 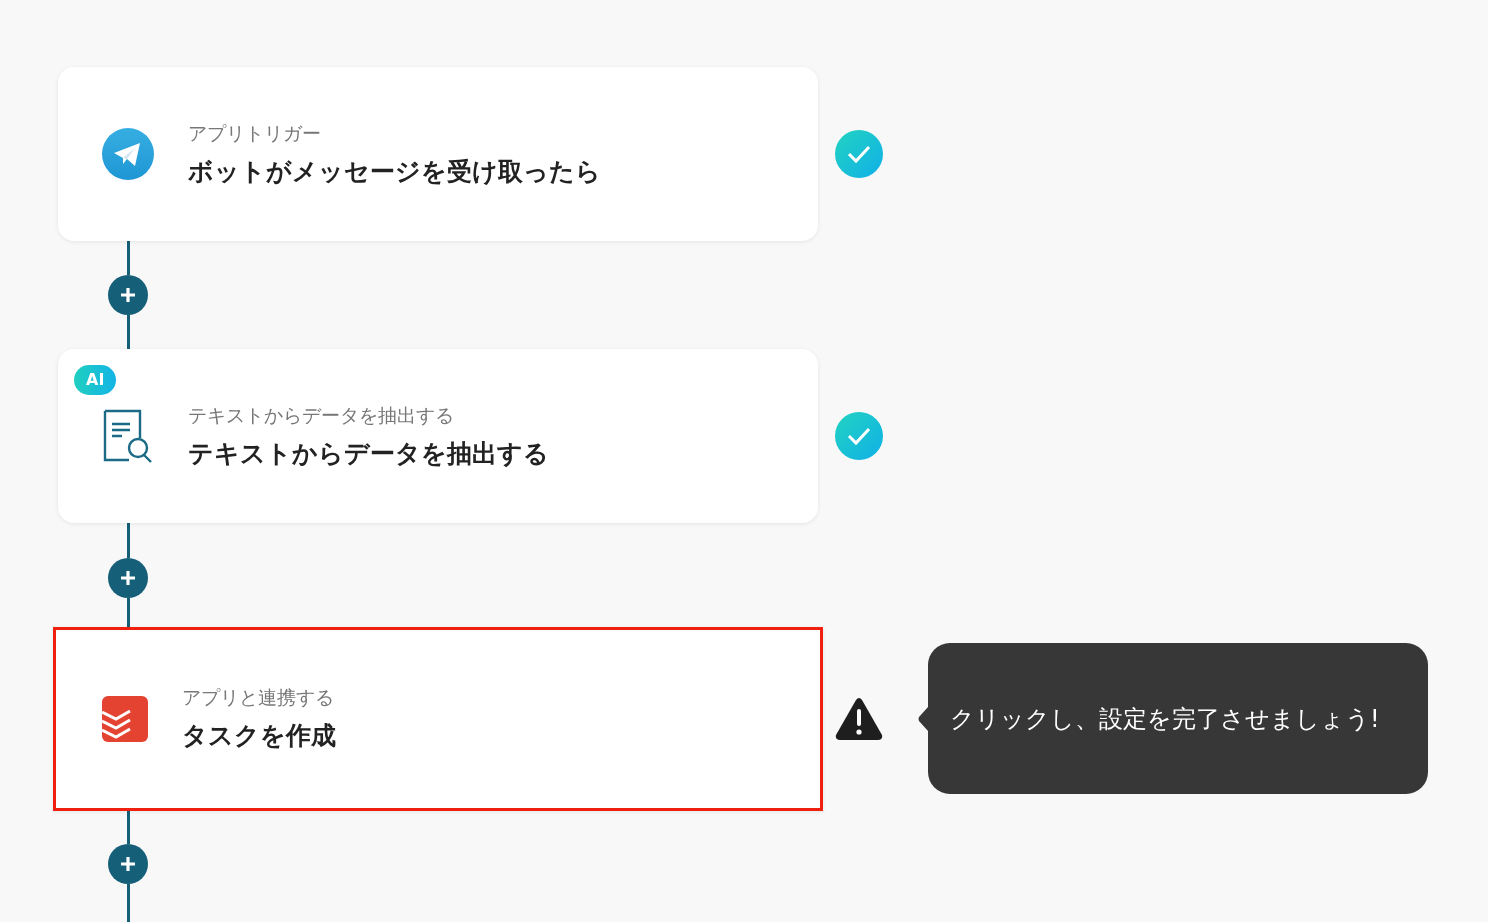 I want to click on ai-badge: AI, so click(x=95, y=380).